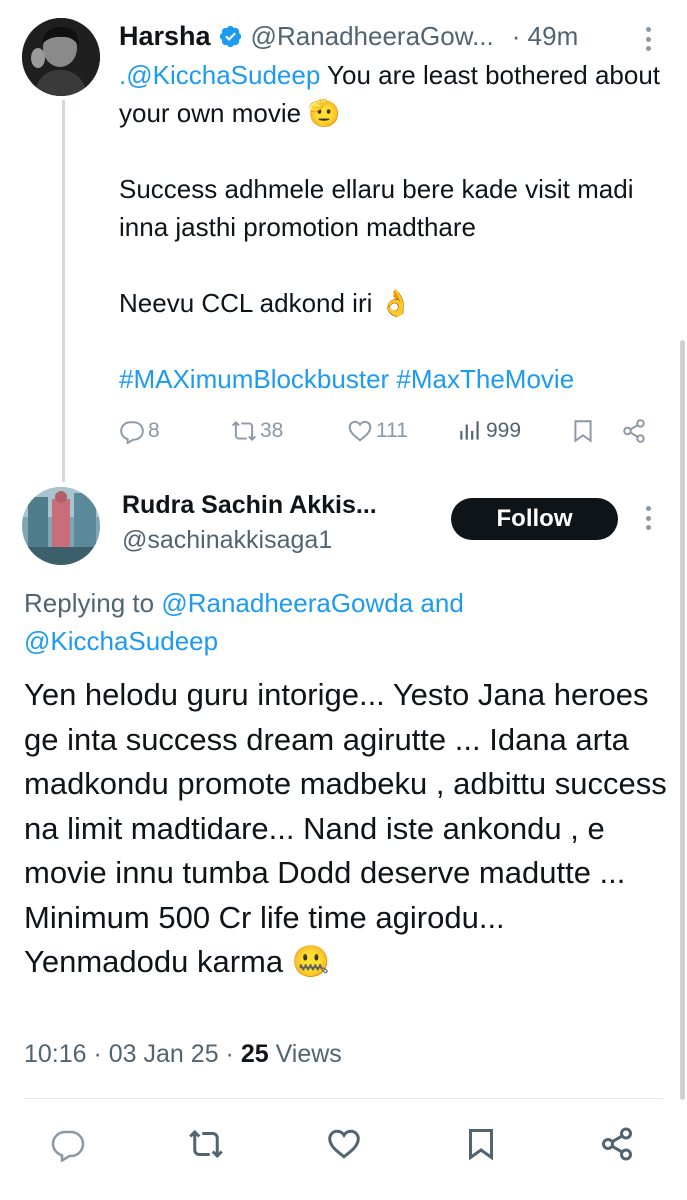  What do you see at coordinates (132, 1054) in the screenshot?
I see `tweet2-timestamp: 10:16 · 03 Jan 25 ·` at bounding box center [132, 1054].